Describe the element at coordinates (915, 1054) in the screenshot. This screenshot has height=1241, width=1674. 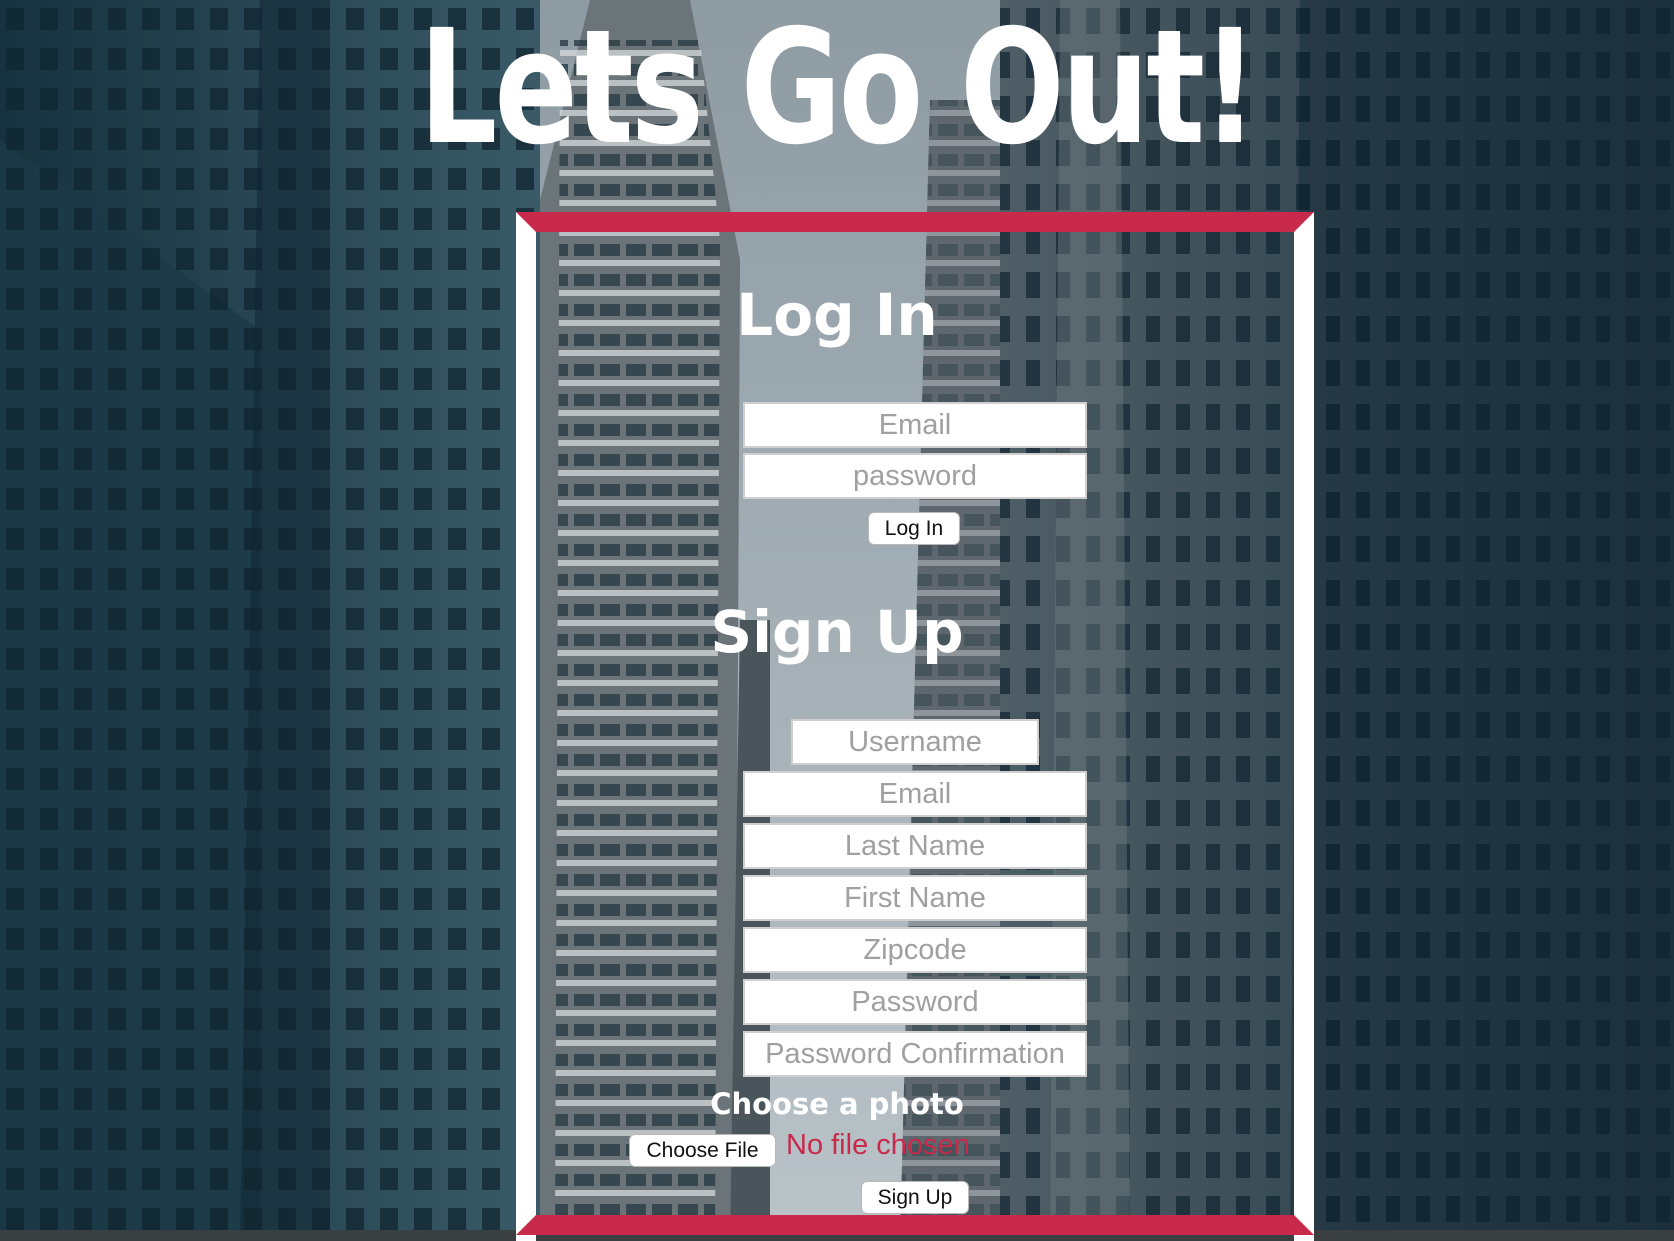
I see `signup-password-confirmation-input: Password Confirmation` at that location.